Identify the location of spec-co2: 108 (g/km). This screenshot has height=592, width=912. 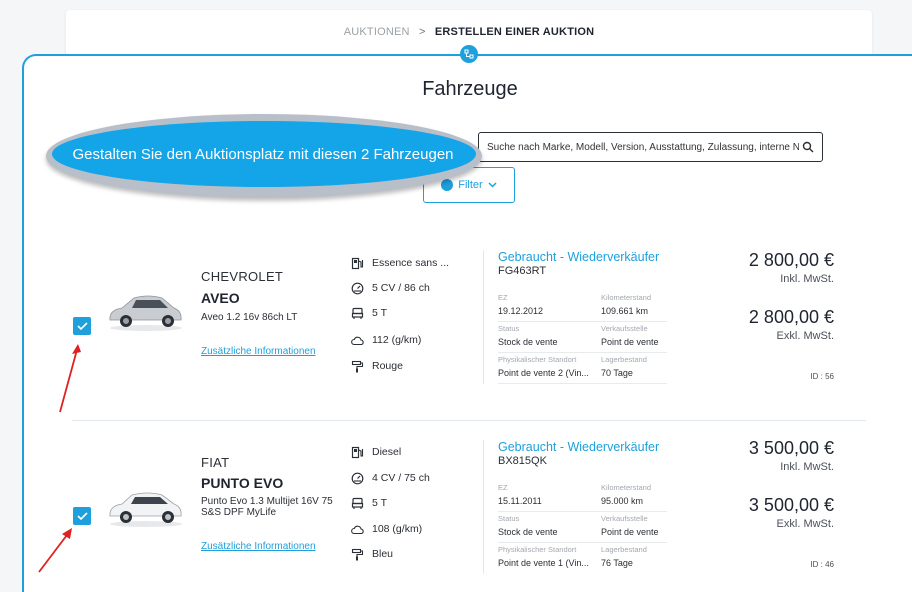
(386, 529).